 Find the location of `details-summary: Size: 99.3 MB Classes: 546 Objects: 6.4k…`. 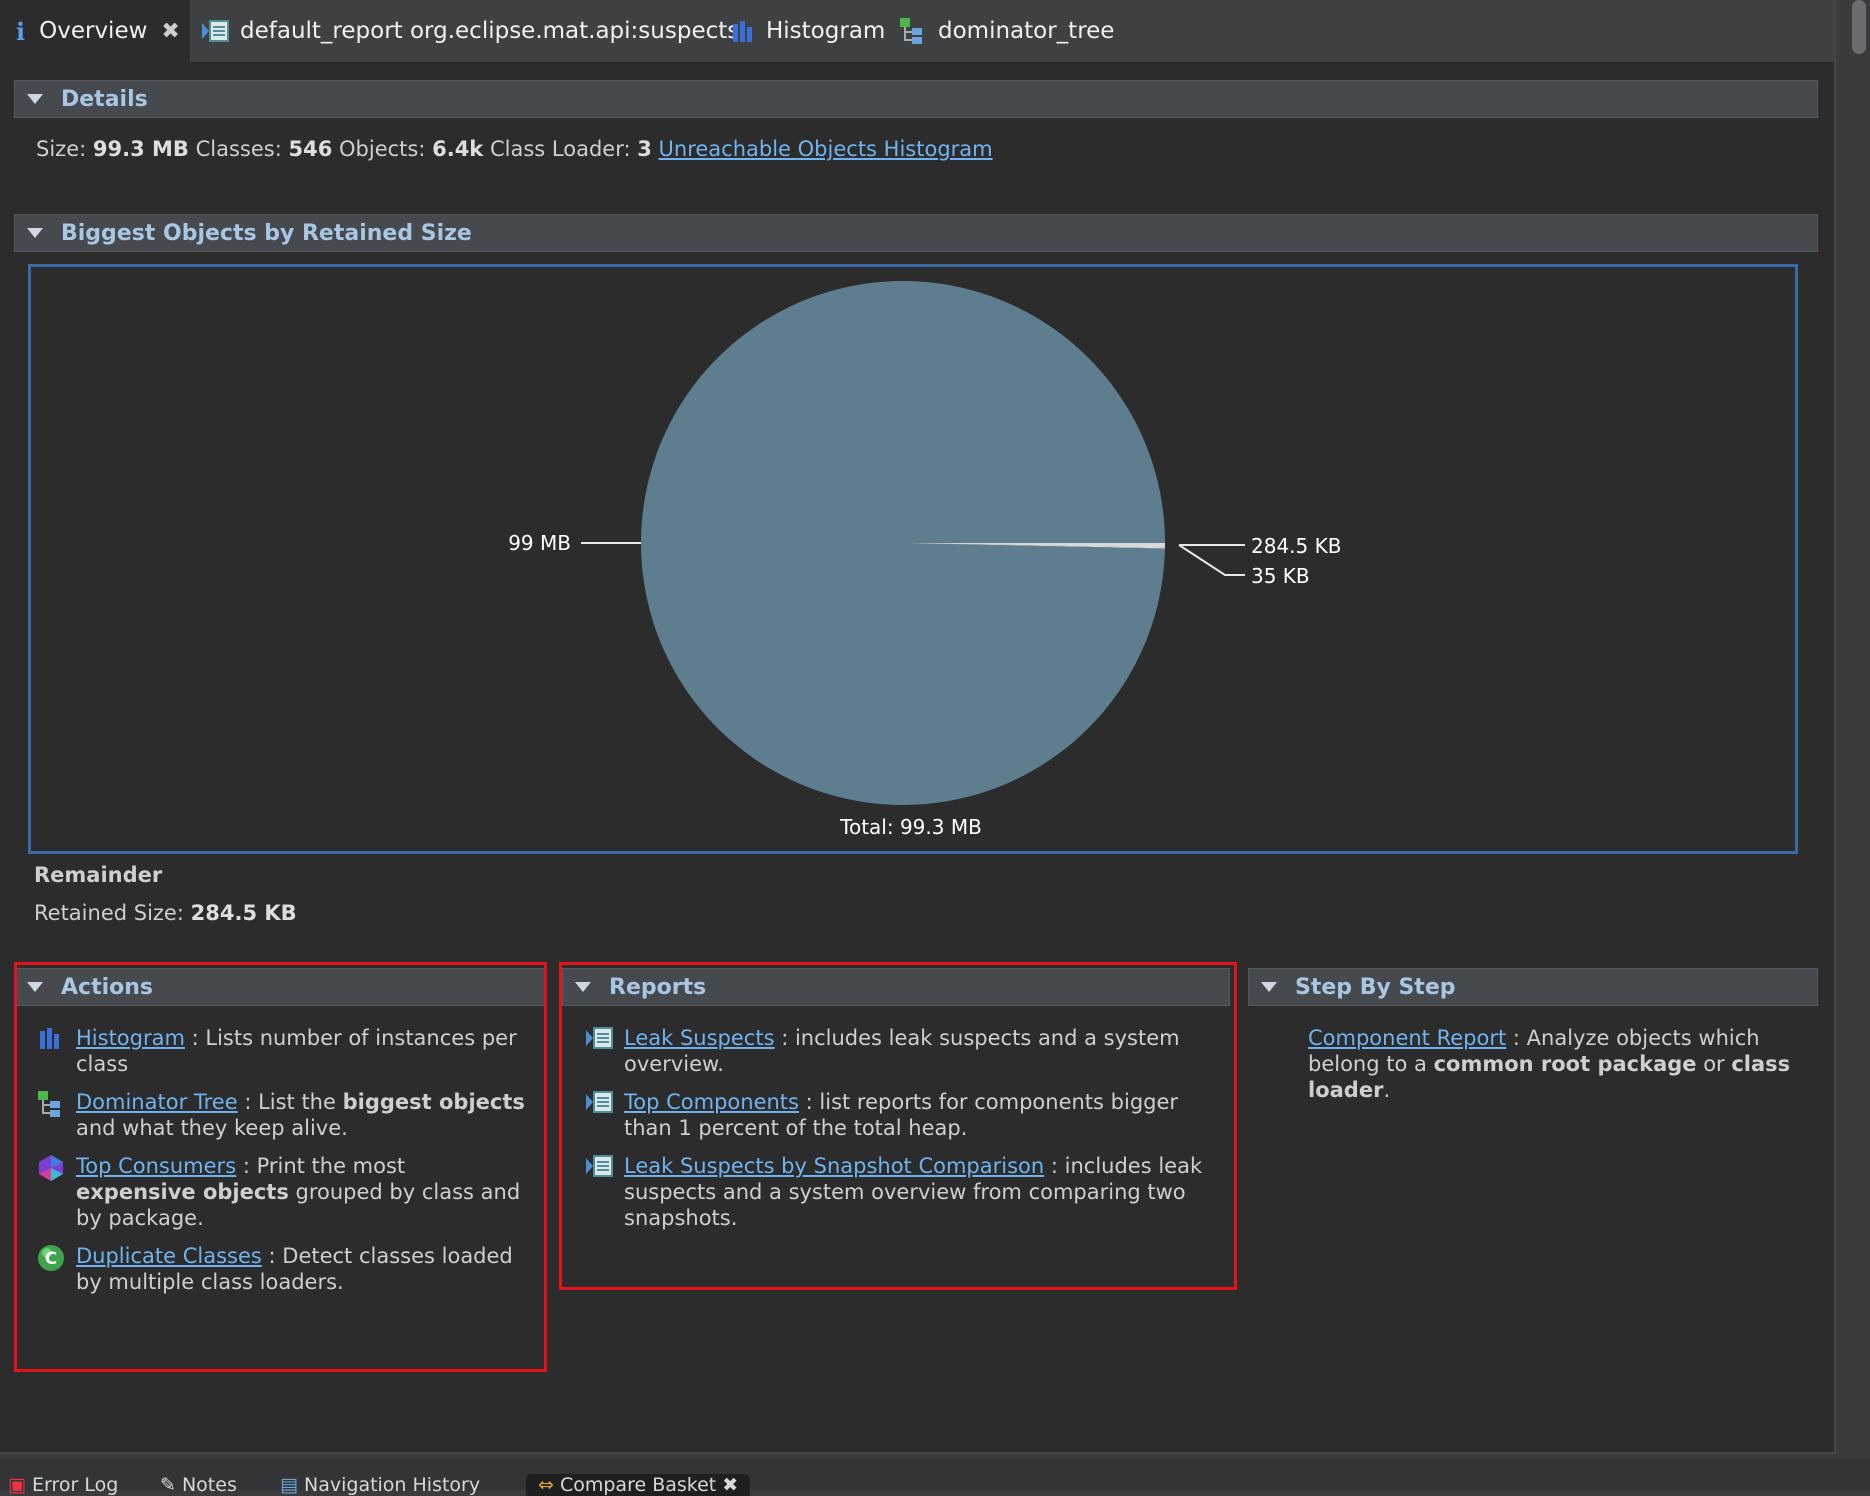

details-summary: Size: 99.3 MB Classes: 546 Objects: 6.4k… is located at coordinates (514, 149).